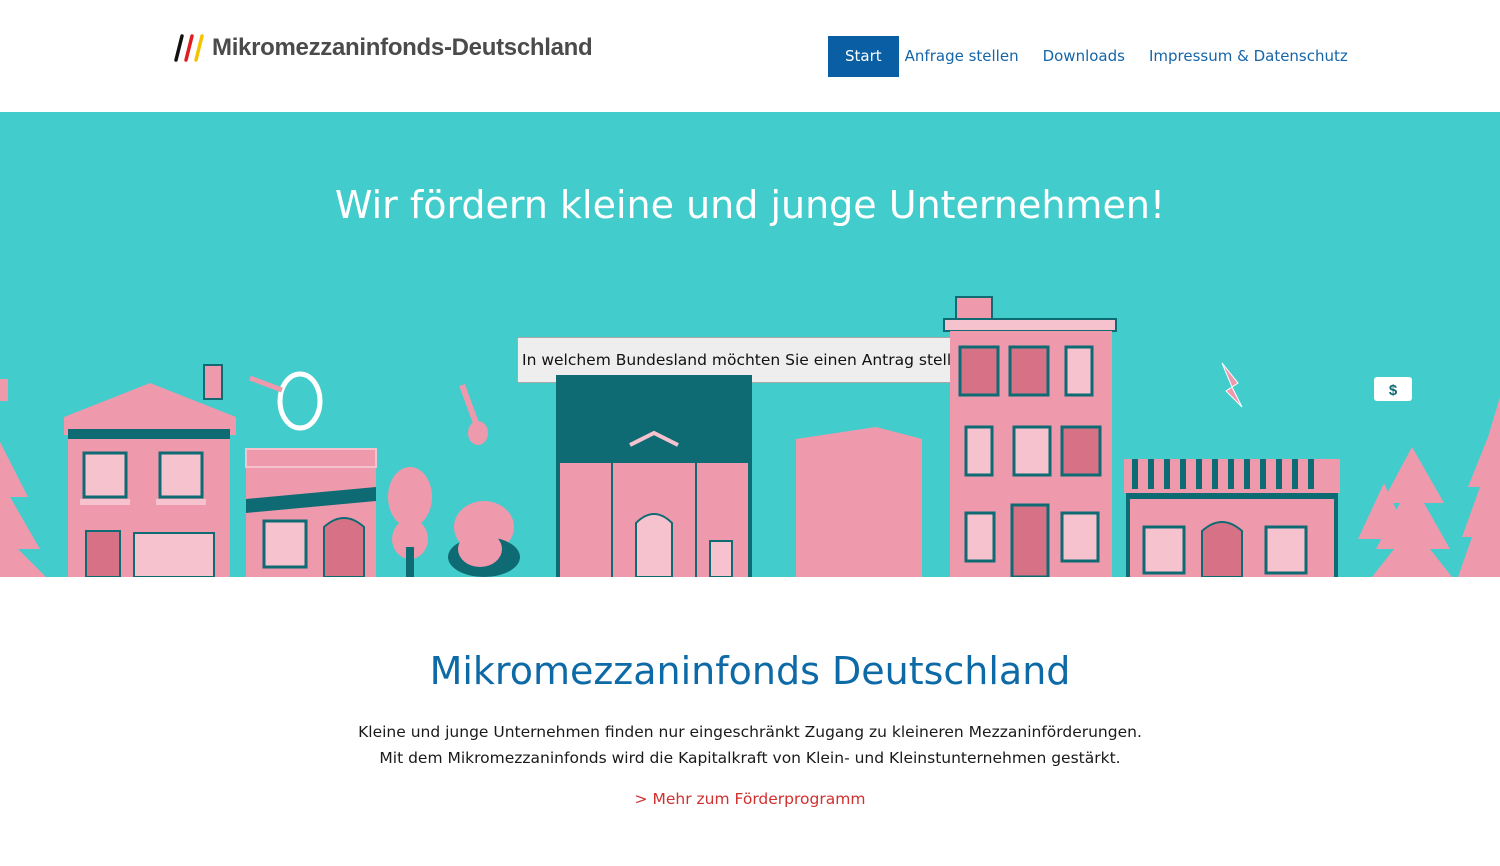  What do you see at coordinates (402, 47) in the screenshot?
I see `logo-text: Mikromezzaninfonds-Deutschland` at bounding box center [402, 47].